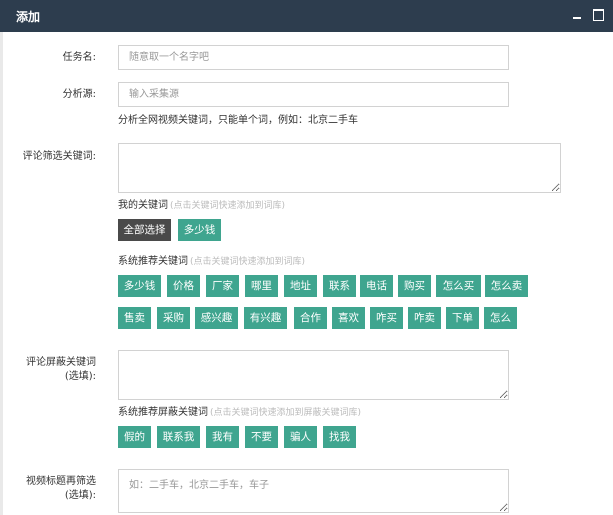 This screenshot has height=515, width=613. What do you see at coordinates (216, 318) in the screenshot?
I see `sys-keyword-tag: 感兴趣` at bounding box center [216, 318].